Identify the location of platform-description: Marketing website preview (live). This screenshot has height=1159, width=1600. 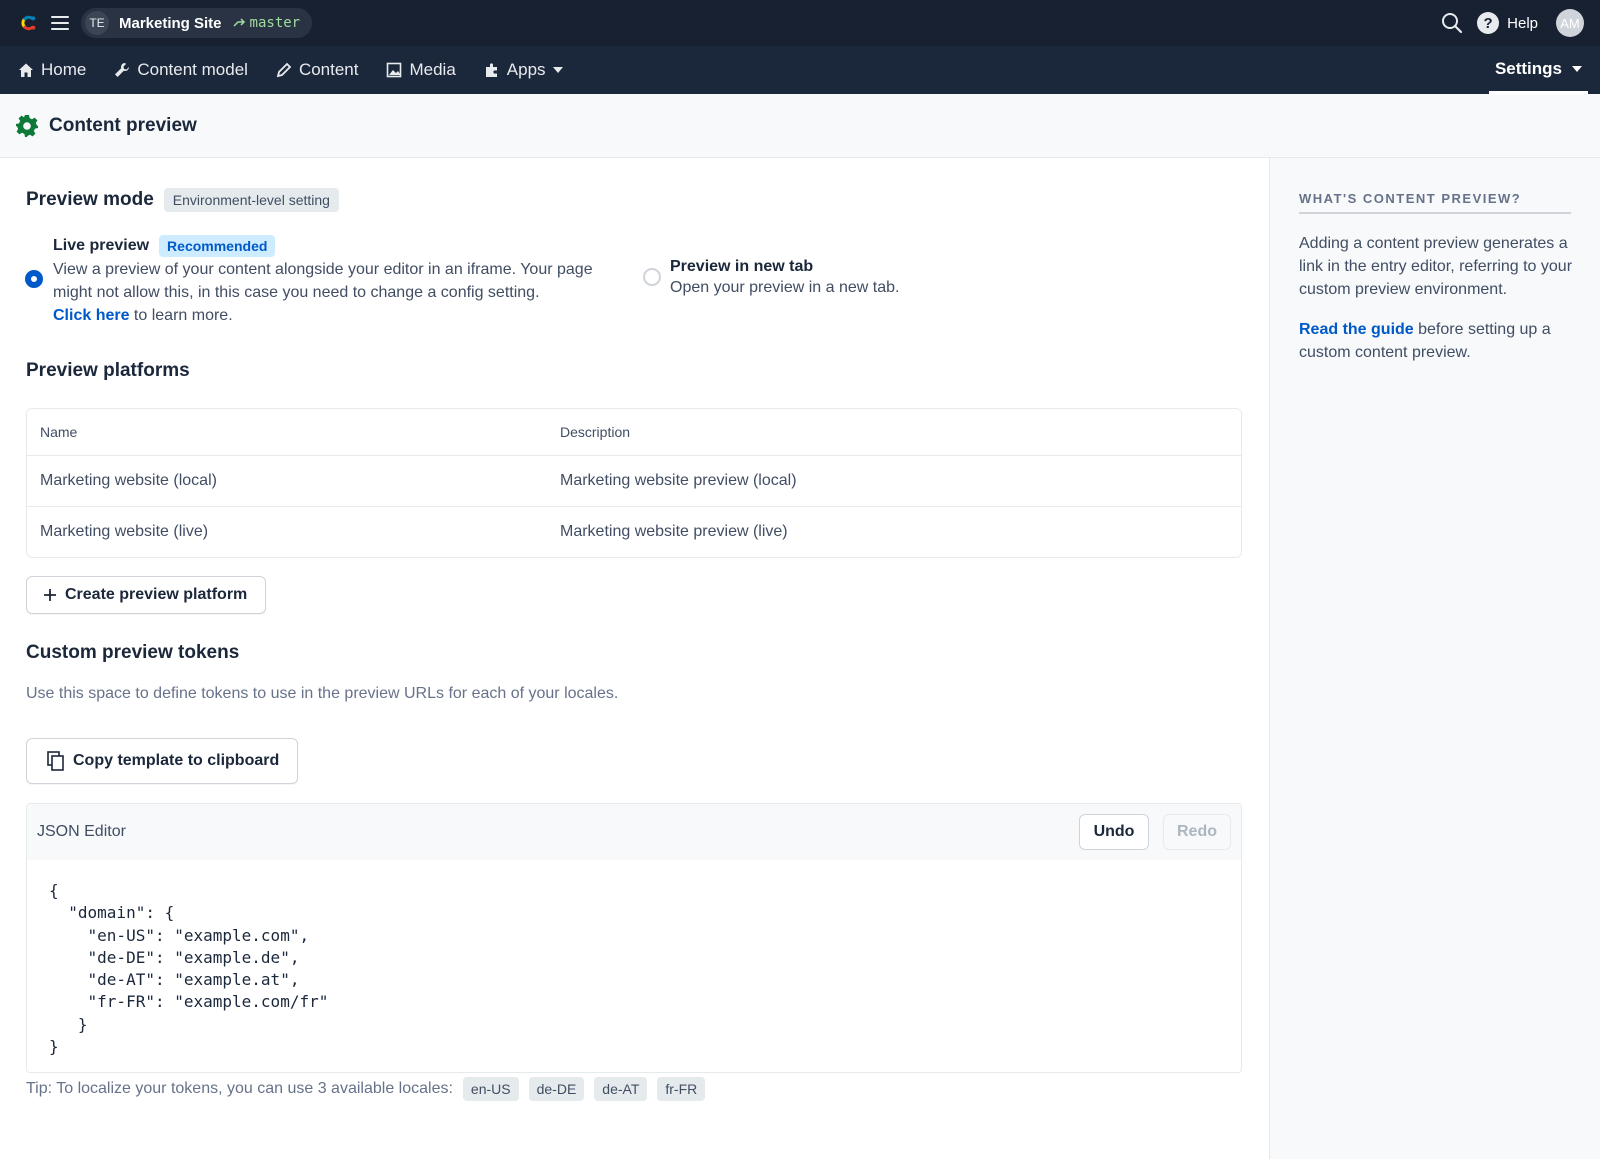
(674, 531).